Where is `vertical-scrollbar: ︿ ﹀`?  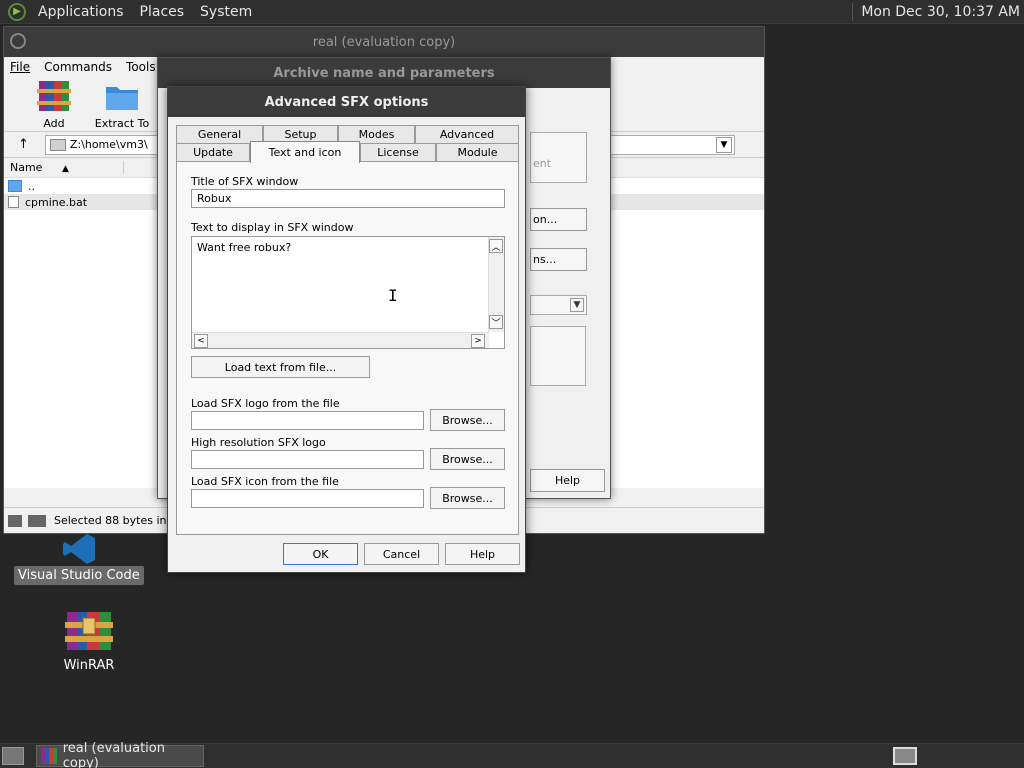
vertical-scrollbar: ︿ ﹀ is located at coordinates (496, 284).